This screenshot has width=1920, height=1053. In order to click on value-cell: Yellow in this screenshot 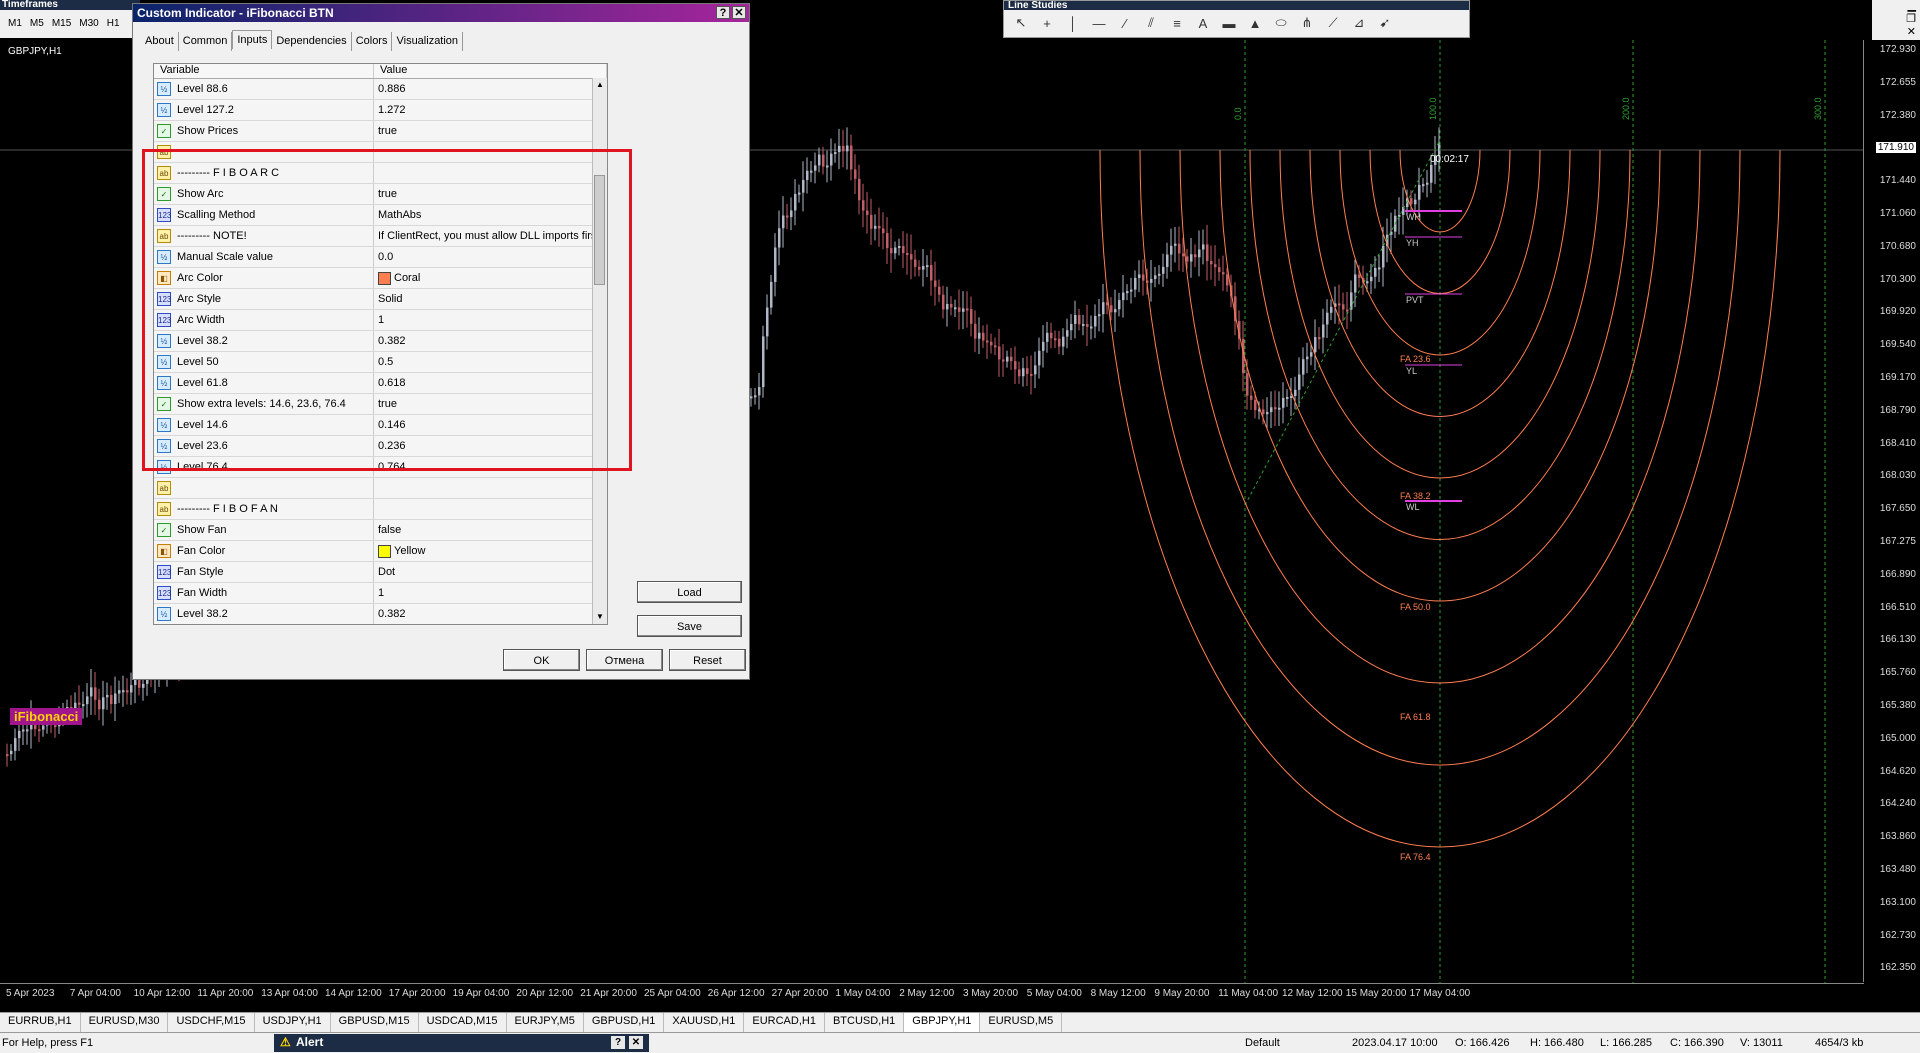, I will do `click(490, 551)`.